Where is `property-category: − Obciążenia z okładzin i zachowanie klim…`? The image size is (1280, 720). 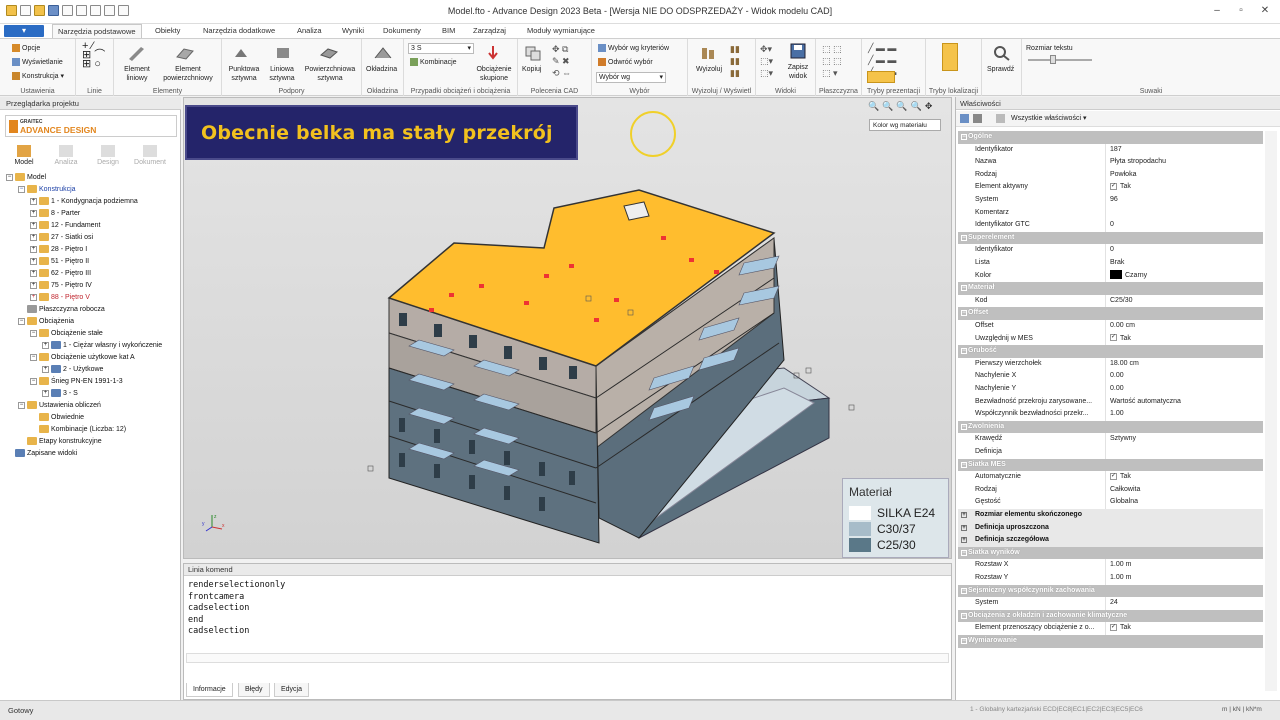
property-category: − Obciążenia z okładzin i zachowanie klim… is located at coordinates (1110, 616).